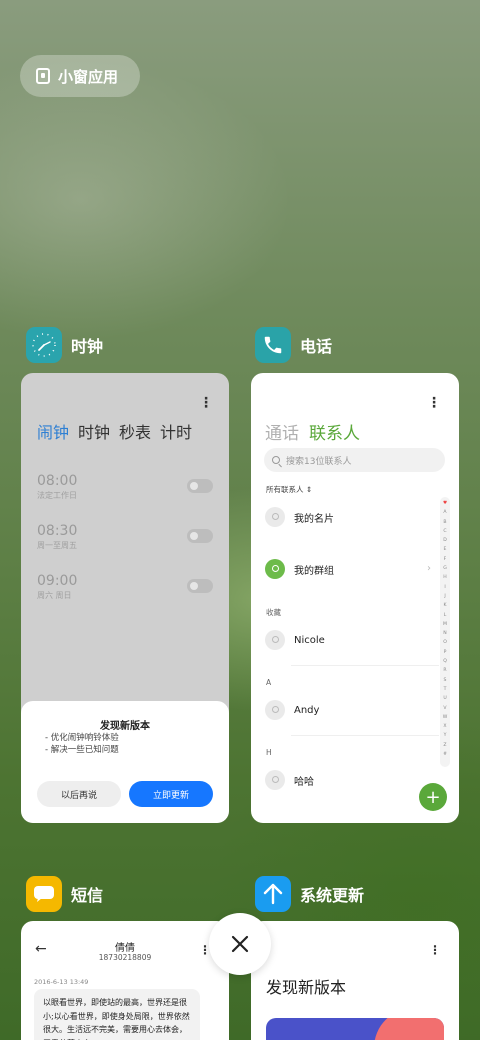 The width and height of the screenshot is (480, 1040). What do you see at coordinates (292, 710) in the screenshot?
I see `contact-row: Andy` at bounding box center [292, 710].